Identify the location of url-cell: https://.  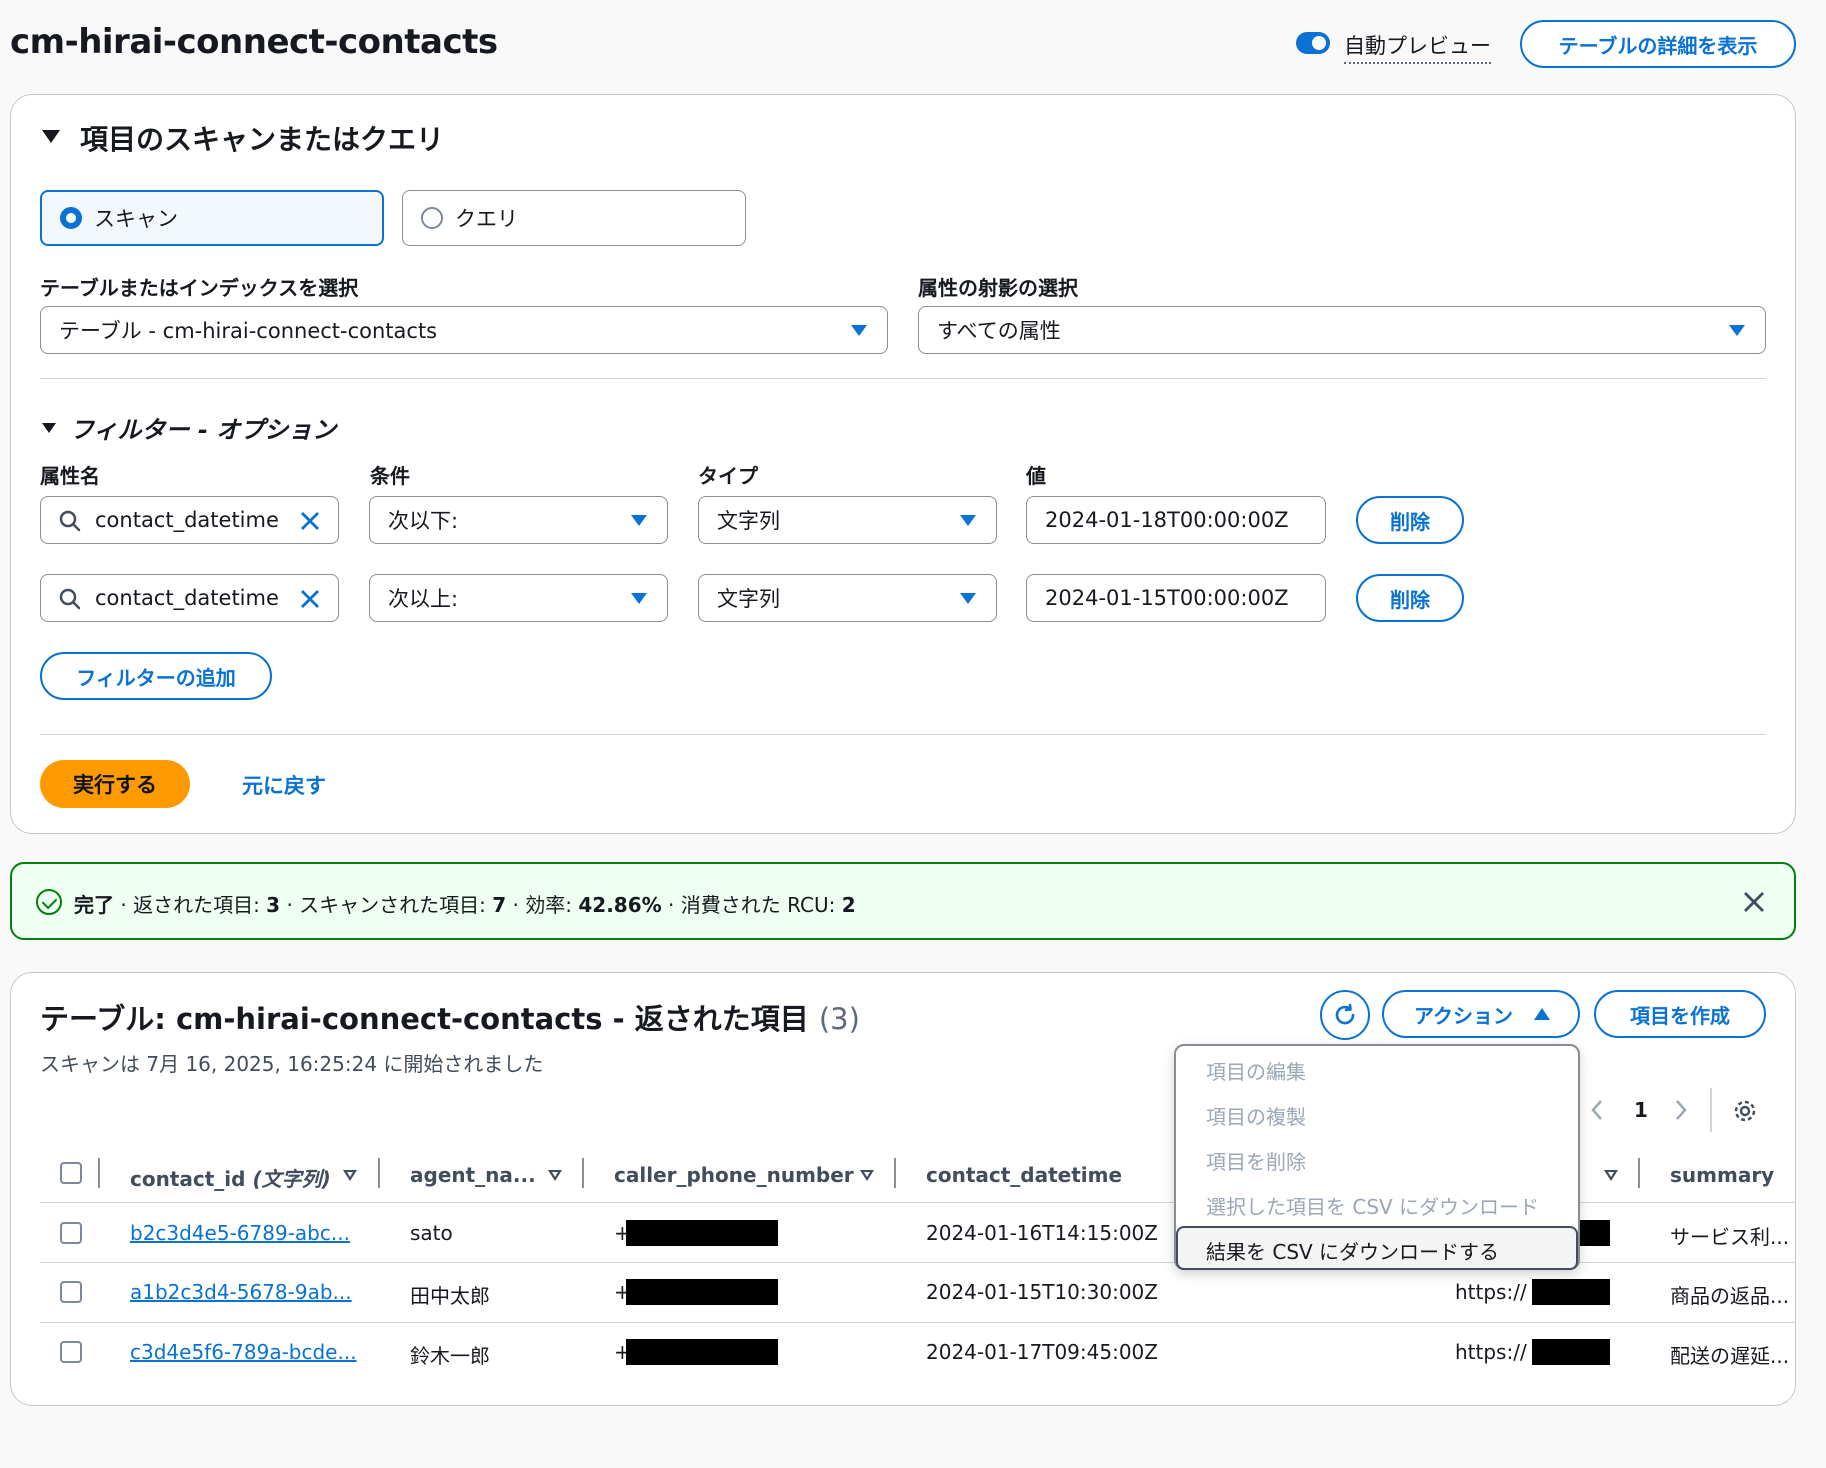
(1491, 1292).